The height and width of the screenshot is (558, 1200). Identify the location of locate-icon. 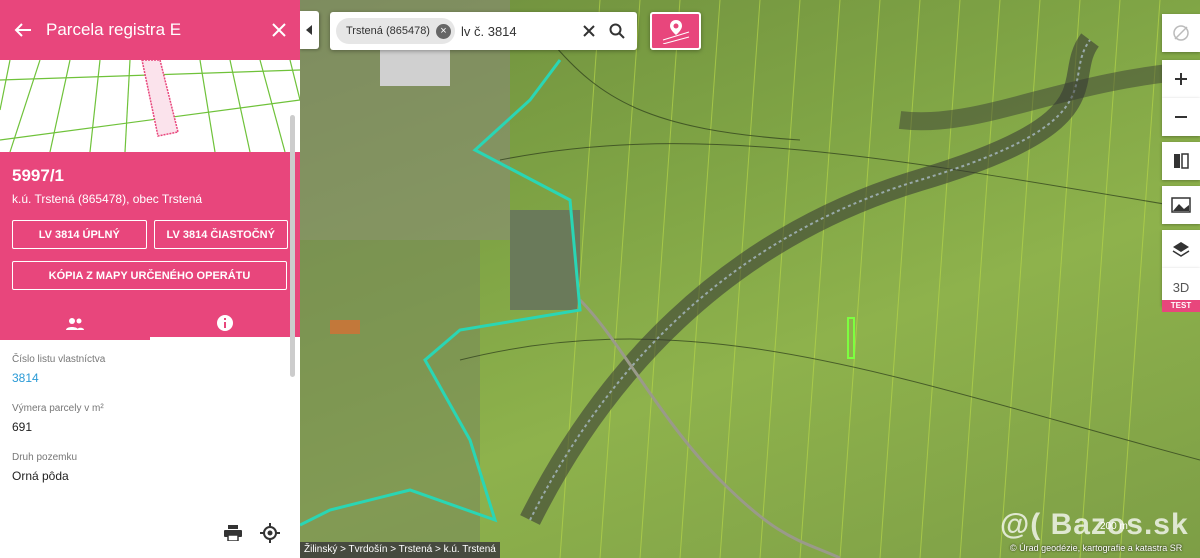
(270, 533).